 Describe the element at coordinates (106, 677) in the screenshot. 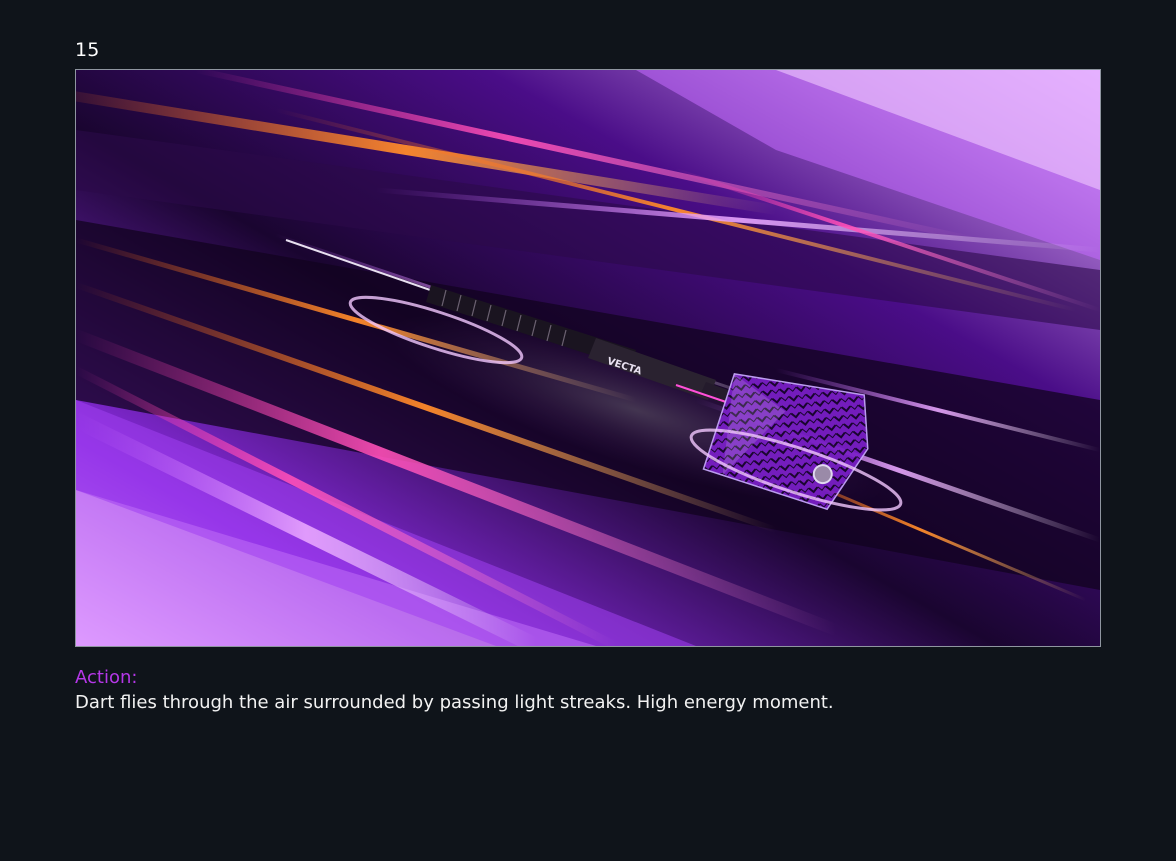

I see `caption-label: Action:` at that location.